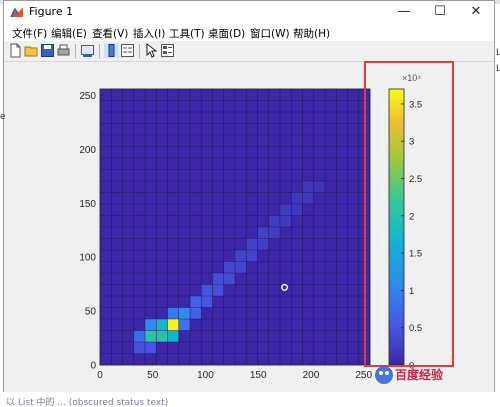 The width and height of the screenshot is (500, 407). Describe the element at coordinates (187, 33) in the screenshot. I see `menu-tools: 工具(T)` at that location.